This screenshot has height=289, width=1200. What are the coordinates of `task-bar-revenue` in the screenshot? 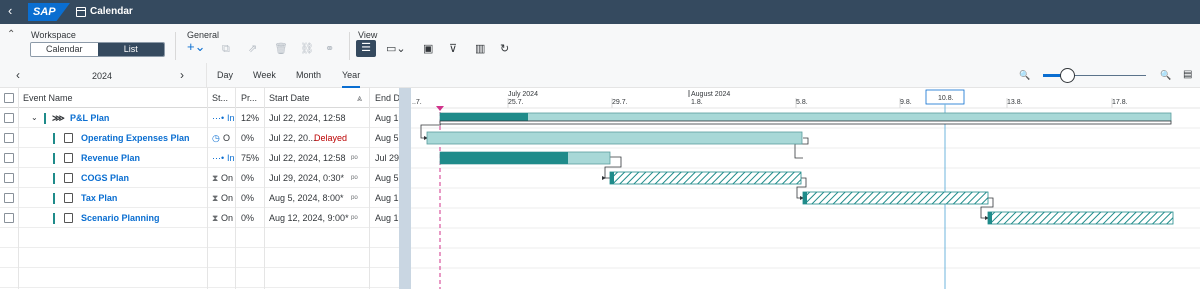 It's located at (525, 158).